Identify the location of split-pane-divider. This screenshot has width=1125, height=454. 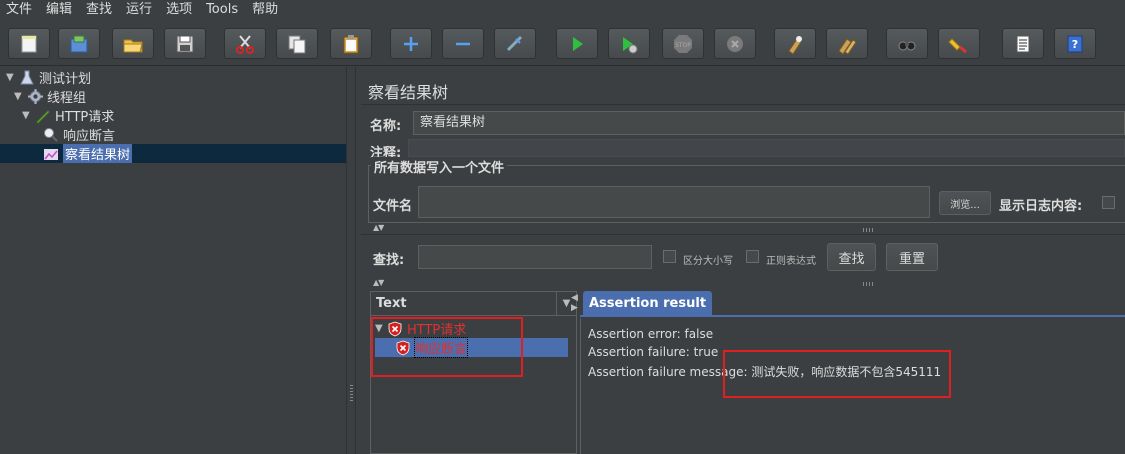
(351, 260).